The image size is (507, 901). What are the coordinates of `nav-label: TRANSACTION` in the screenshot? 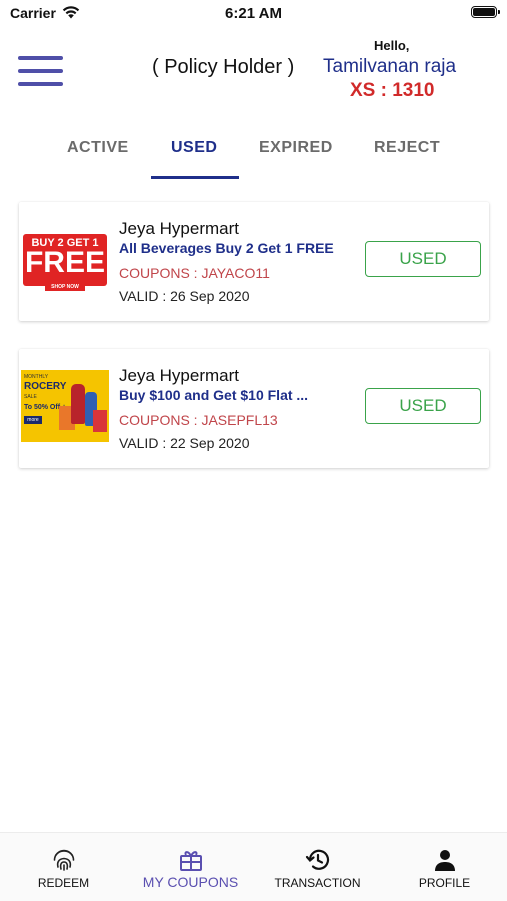 It's located at (317, 883).